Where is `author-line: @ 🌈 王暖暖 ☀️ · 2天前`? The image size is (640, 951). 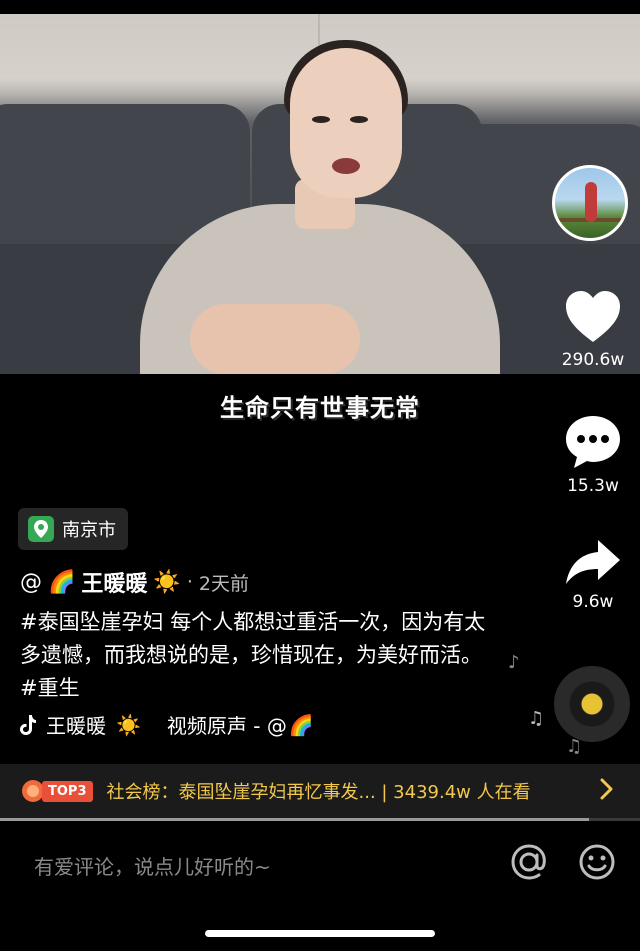
author-line: @ 🌈 王暖暖 ☀️ · 2天前 is located at coordinates (134, 582).